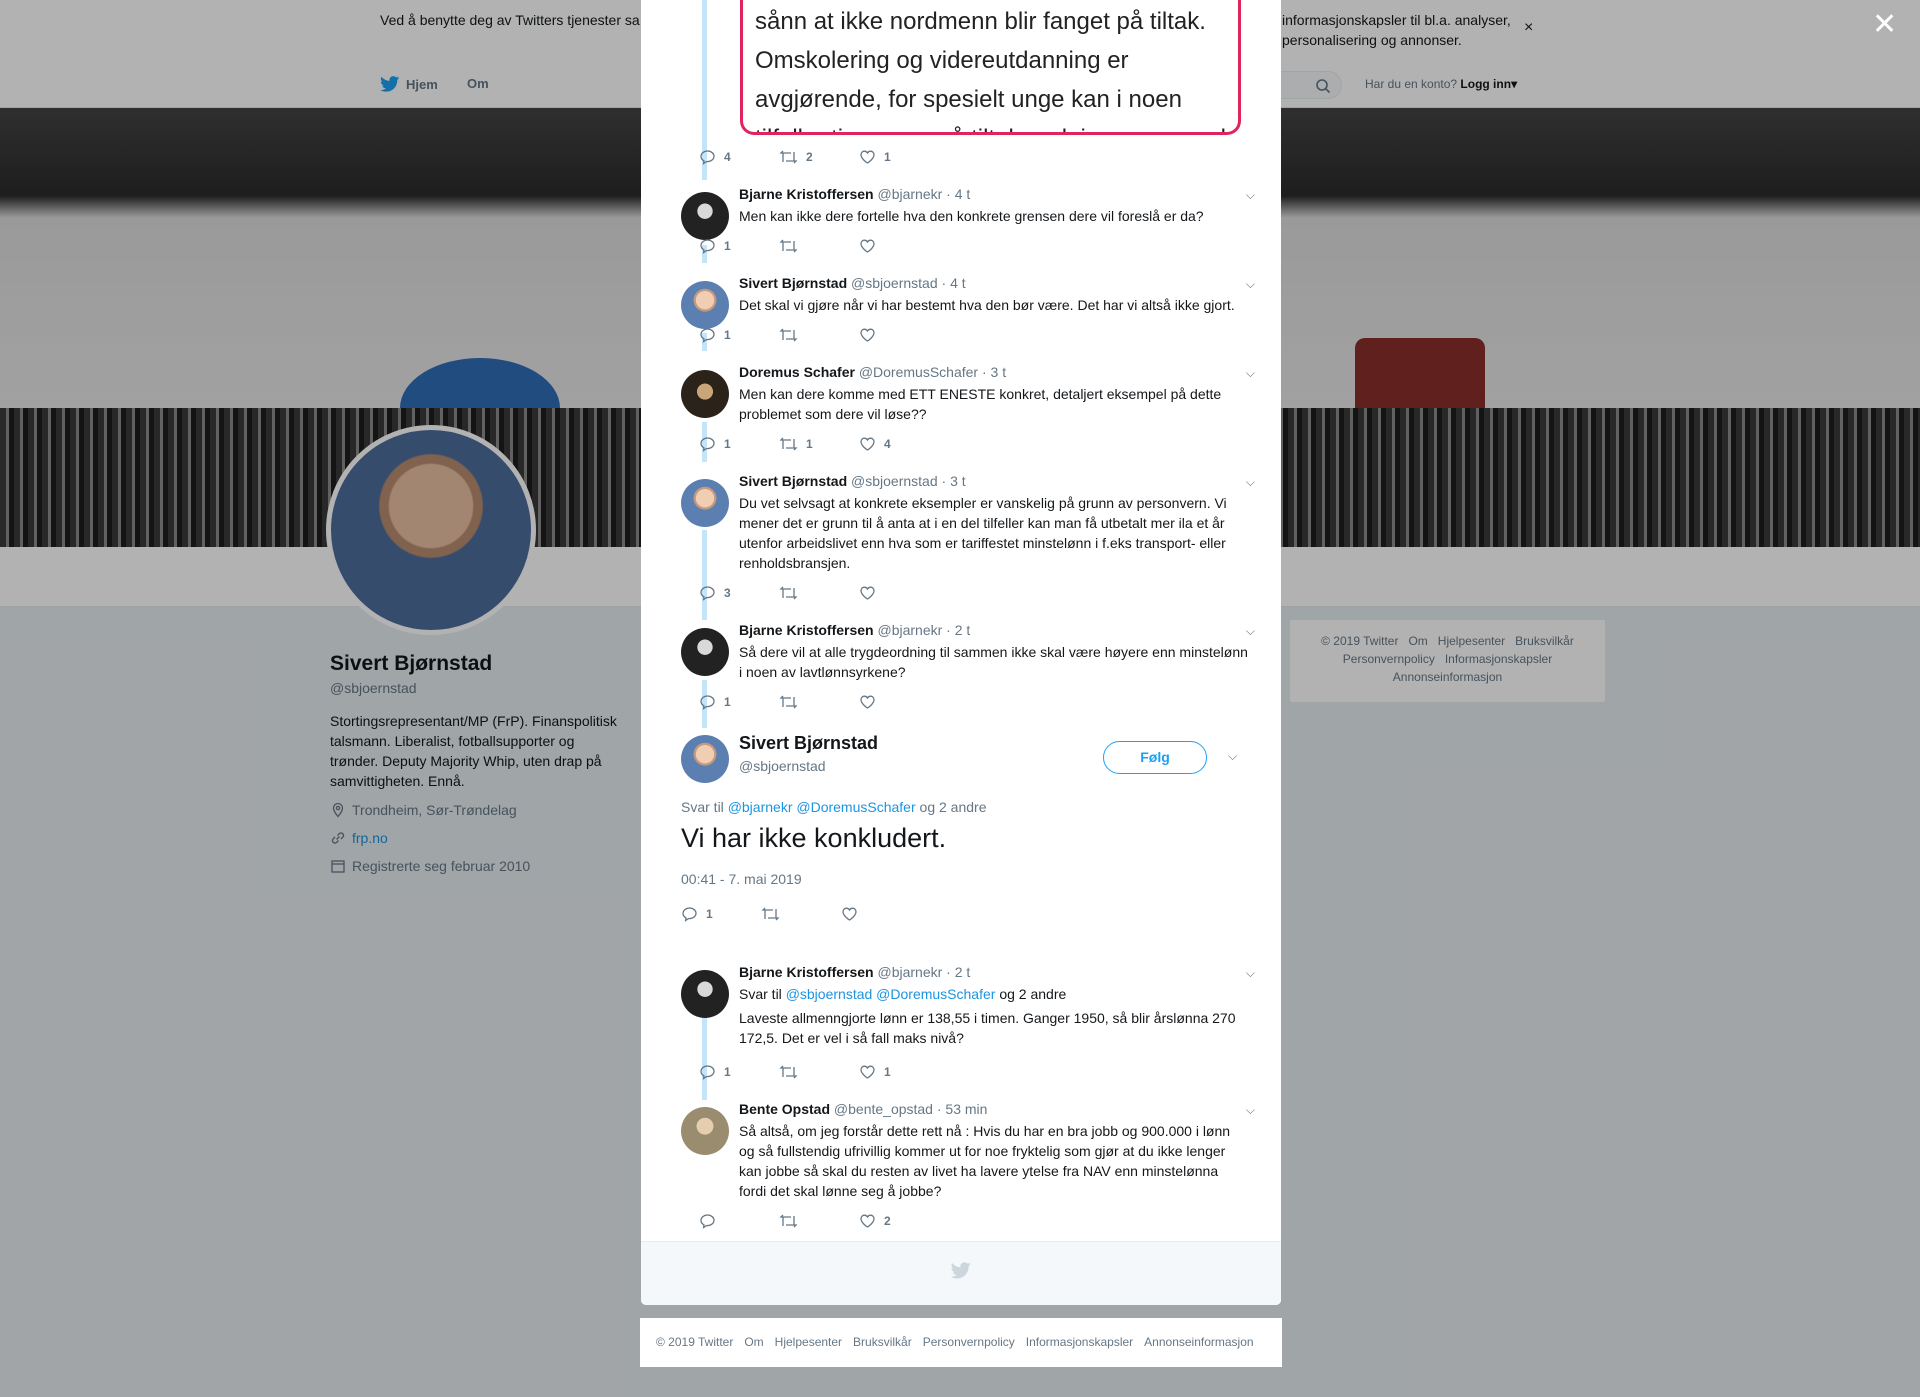 The width and height of the screenshot is (1920, 1397). I want to click on like-button: 2, so click(899, 1221).